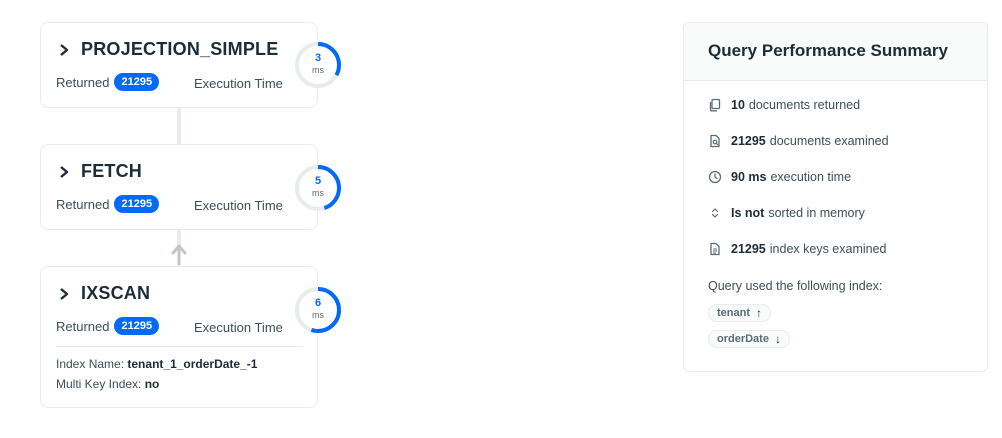 Image resolution: width=1002 pixels, height=438 pixels. Describe the element at coordinates (116, 293) in the screenshot. I see `stage-name: IXSCAN` at that location.